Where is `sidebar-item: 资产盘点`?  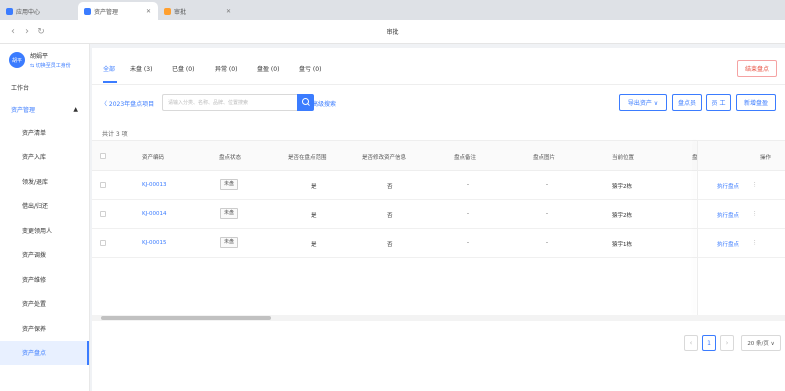 sidebar-item: 资产盘点 is located at coordinates (44, 352).